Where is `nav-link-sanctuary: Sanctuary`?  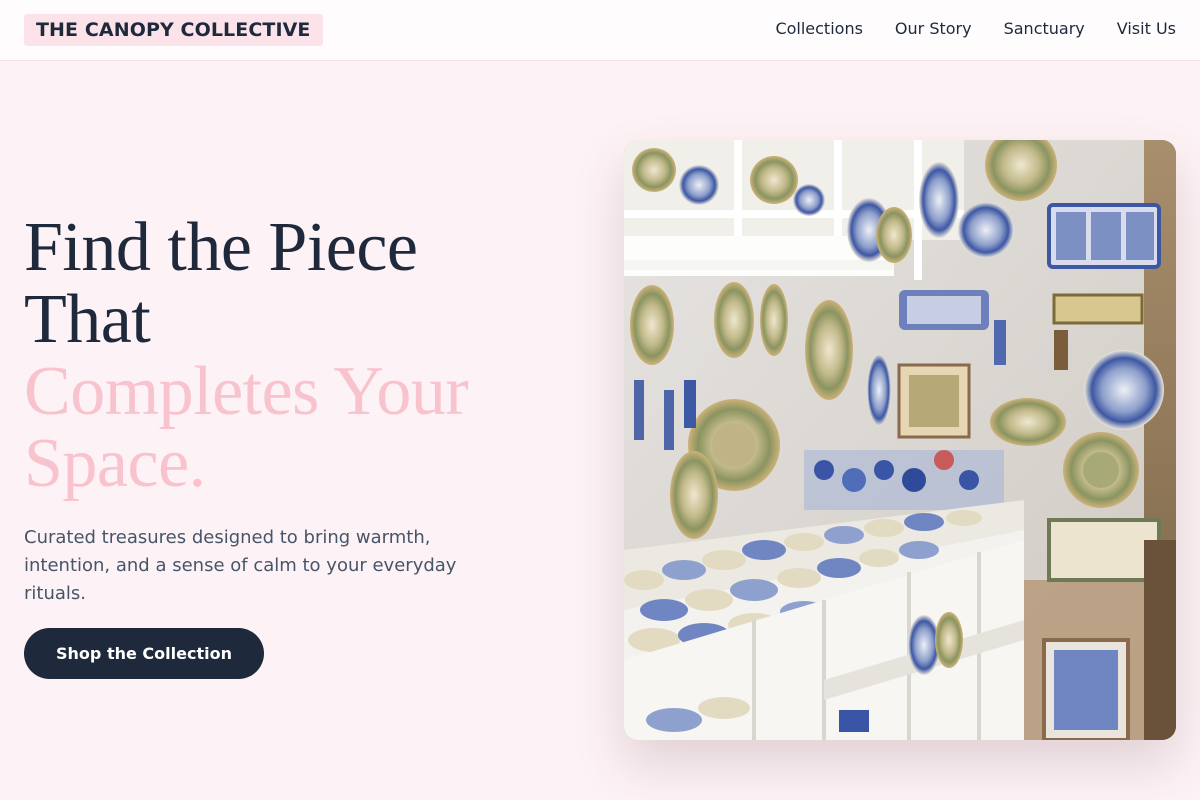
nav-link-sanctuary: Sanctuary is located at coordinates (1044, 29).